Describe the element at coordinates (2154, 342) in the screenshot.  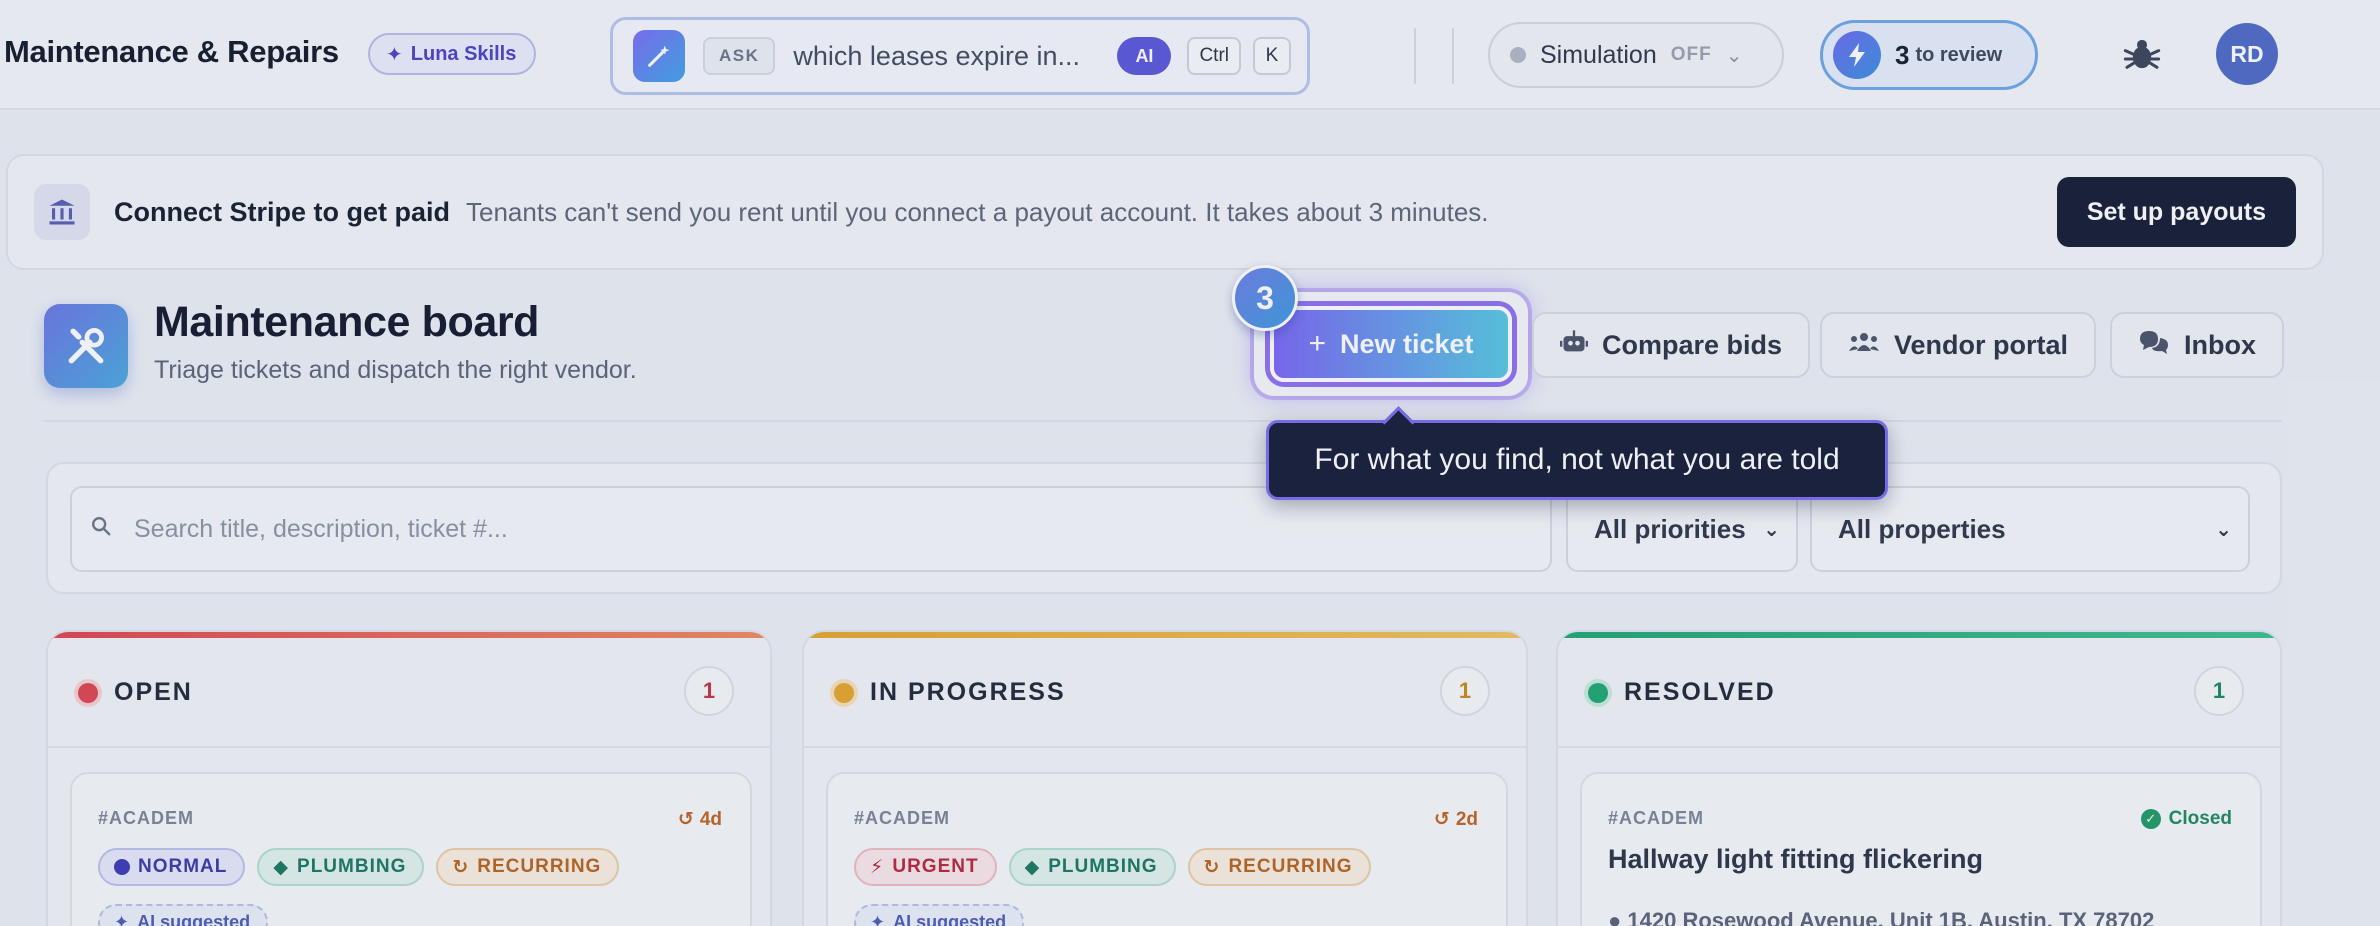
I see `chat-bubbles-icon-svg` at that location.